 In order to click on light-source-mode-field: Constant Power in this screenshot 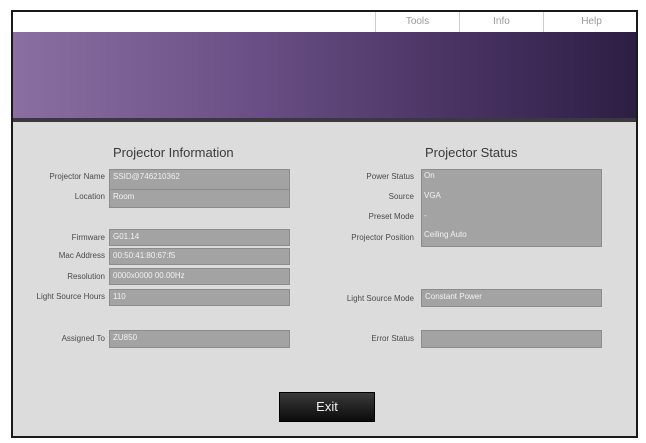, I will do `click(511, 298)`.